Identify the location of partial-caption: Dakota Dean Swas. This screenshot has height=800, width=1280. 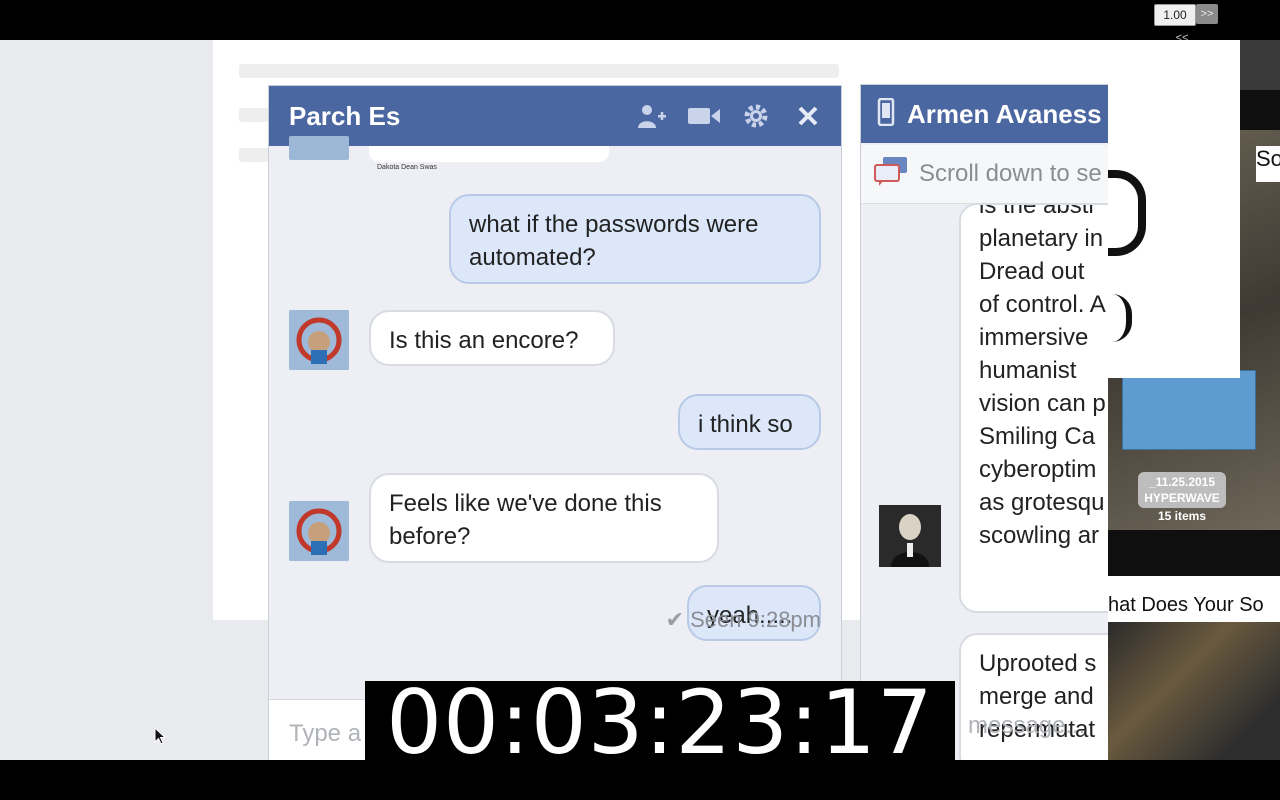
(407, 167).